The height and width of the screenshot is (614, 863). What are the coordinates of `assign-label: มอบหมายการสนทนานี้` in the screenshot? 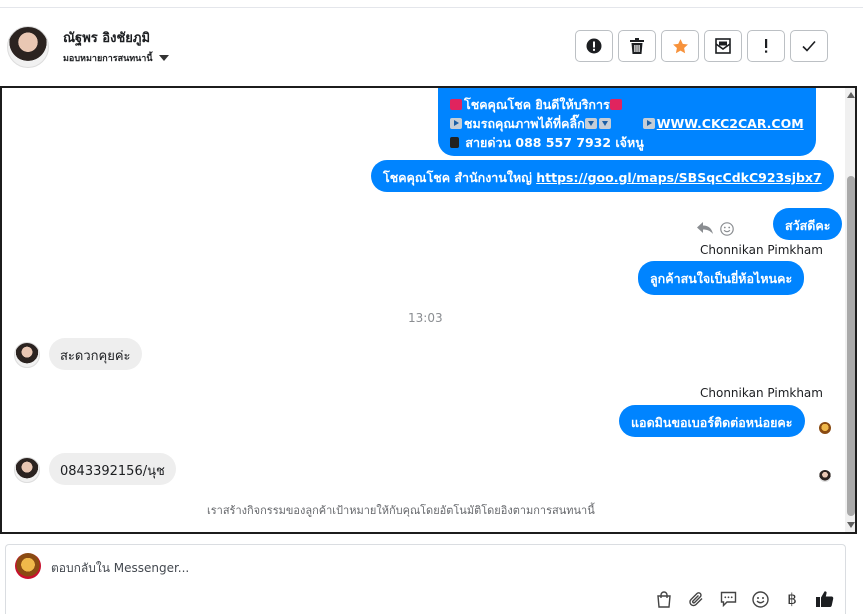 It's located at (108, 59).